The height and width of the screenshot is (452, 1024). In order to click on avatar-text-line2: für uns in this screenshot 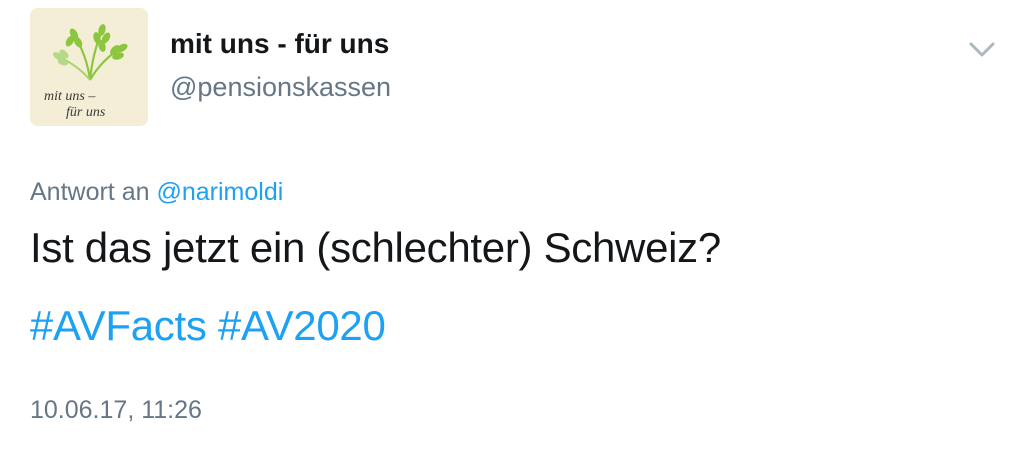, I will do `click(86, 112)`.